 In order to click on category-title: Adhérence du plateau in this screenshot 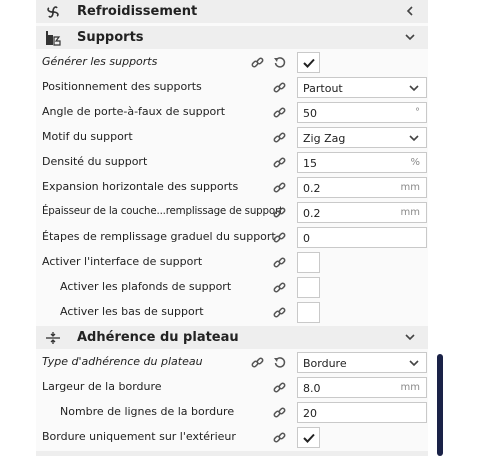, I will do `click(158, 337)`.